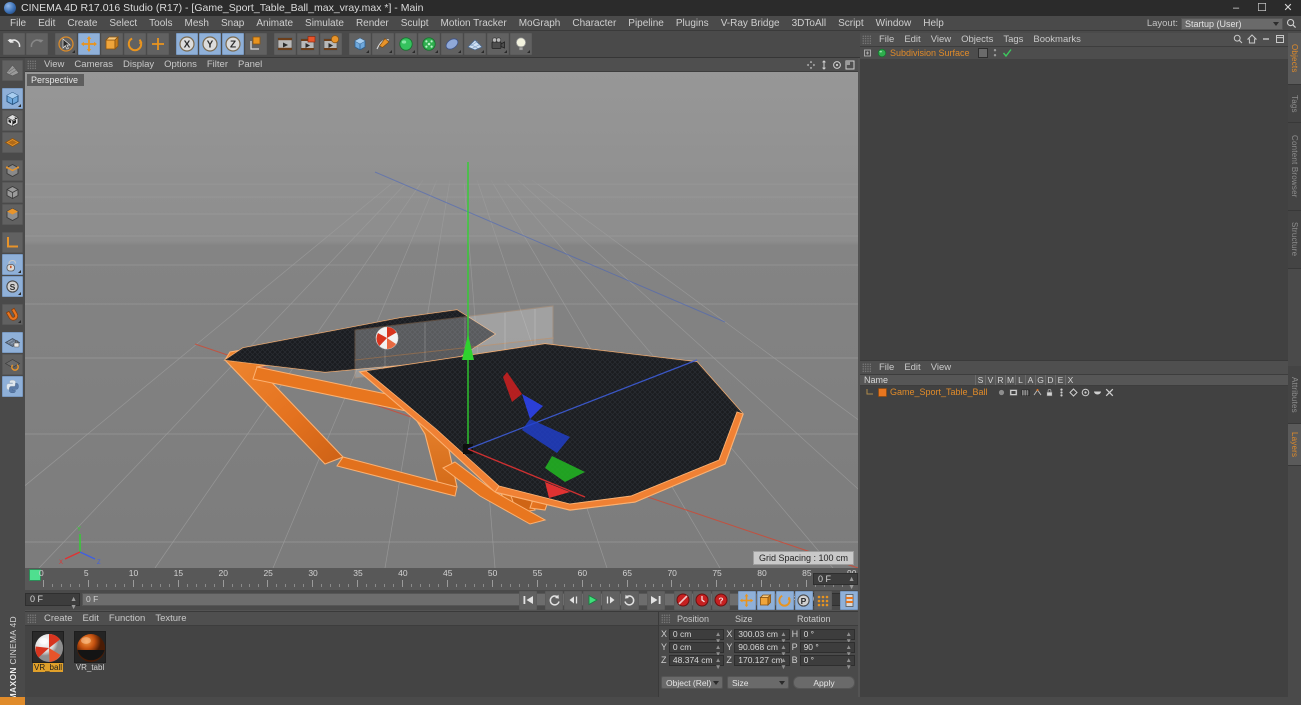 This screenshot has width=1301, height=705. I want to click on menu-item-mesh: Mesh, so click(197, 23).